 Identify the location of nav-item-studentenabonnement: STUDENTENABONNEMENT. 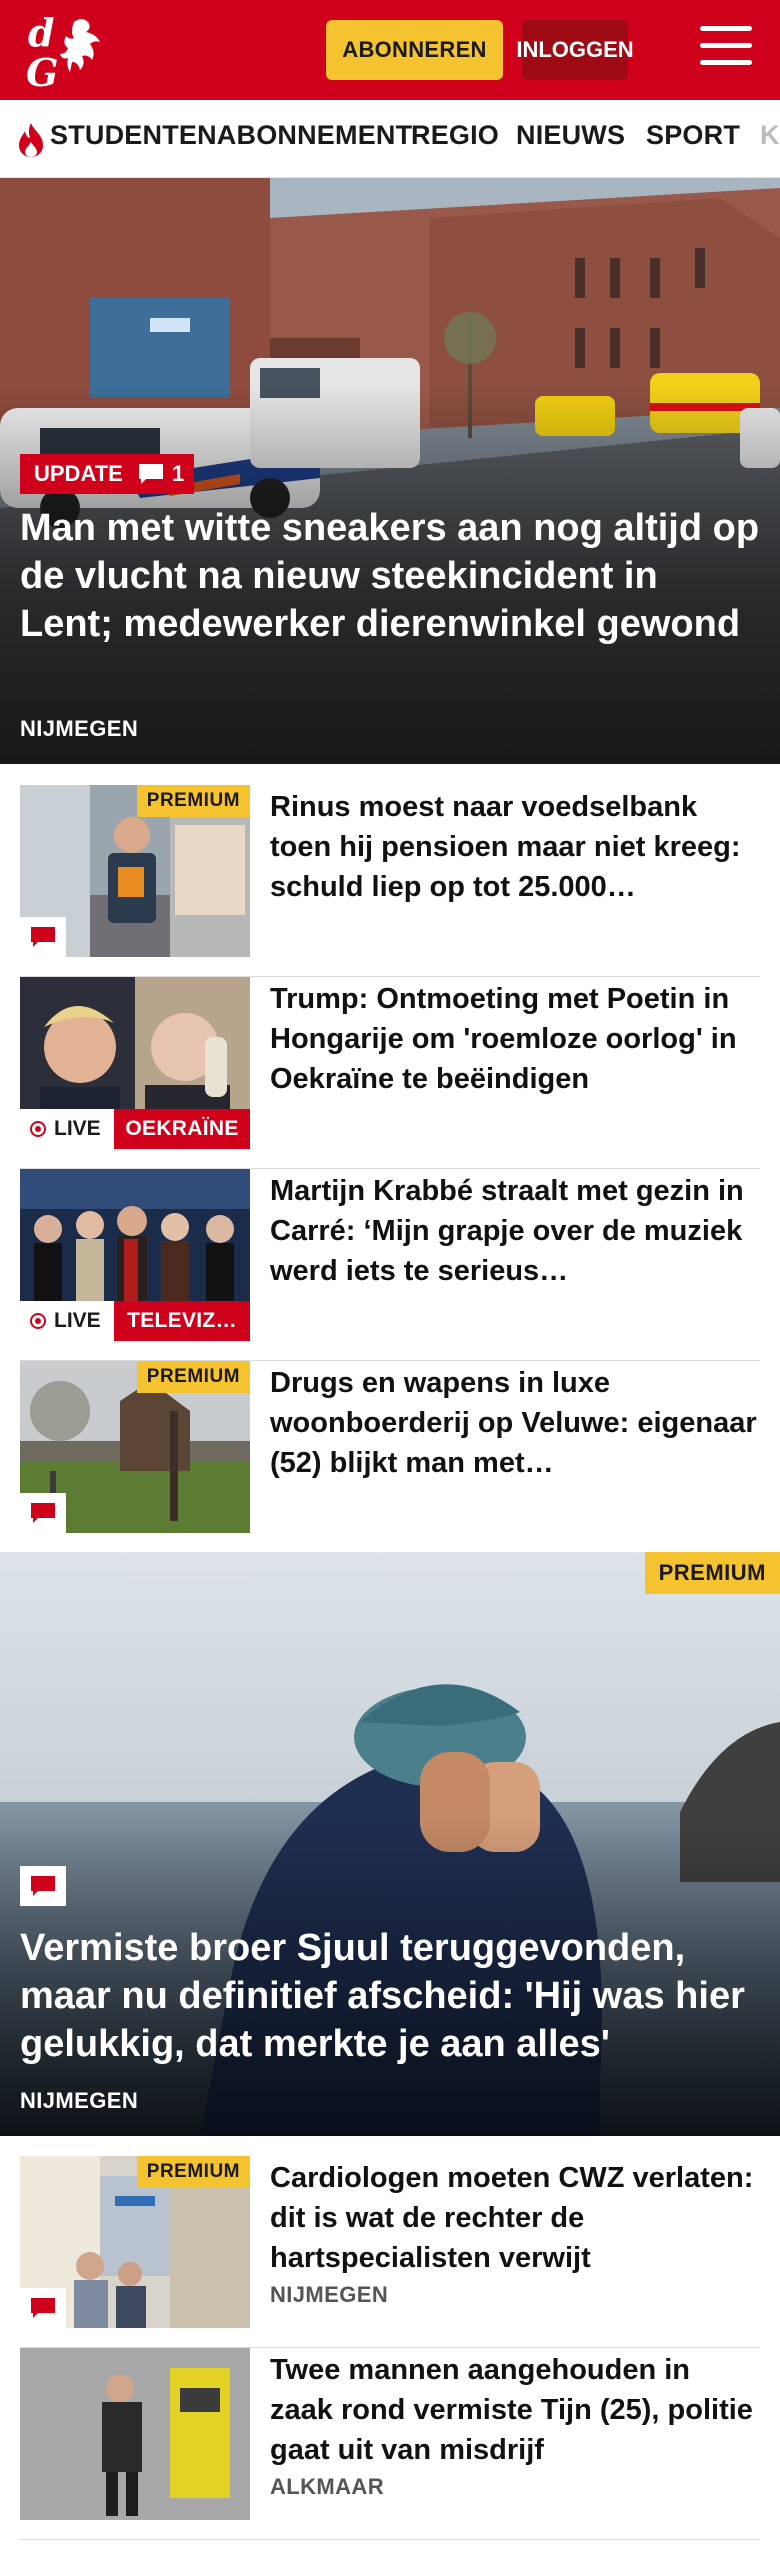
(231, 135).